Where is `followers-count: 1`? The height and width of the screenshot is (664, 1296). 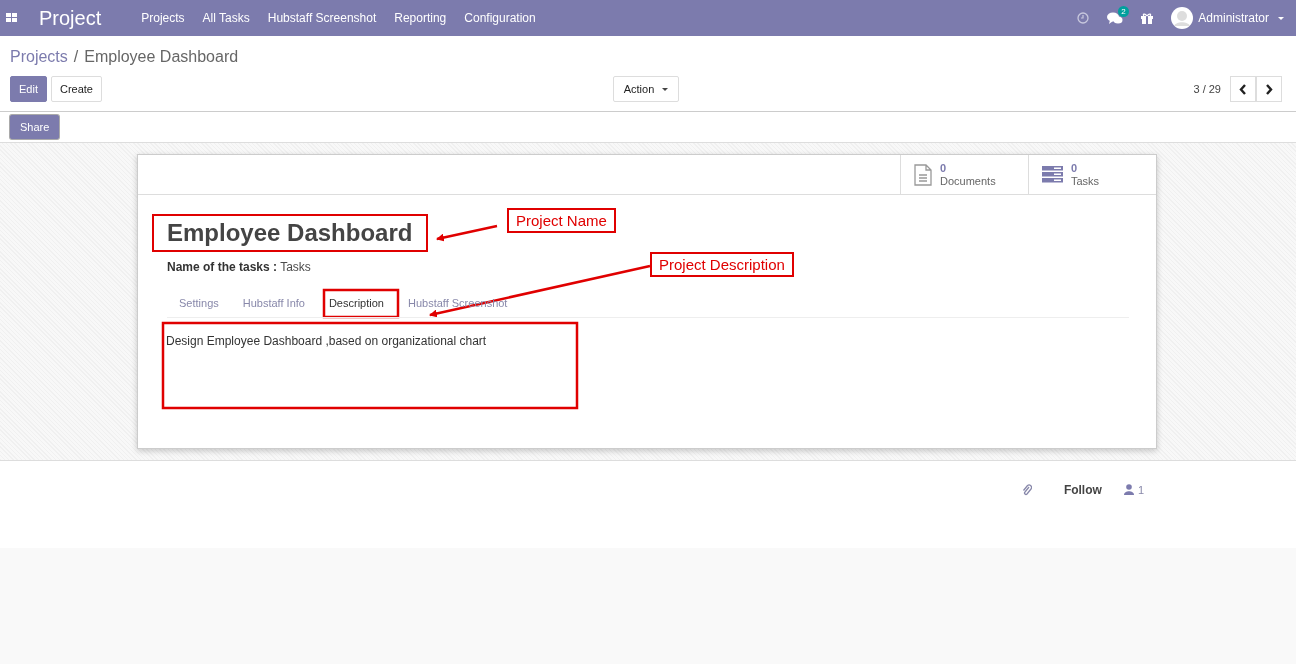 followers-count: 1 is located at coordinates (1140, 489).